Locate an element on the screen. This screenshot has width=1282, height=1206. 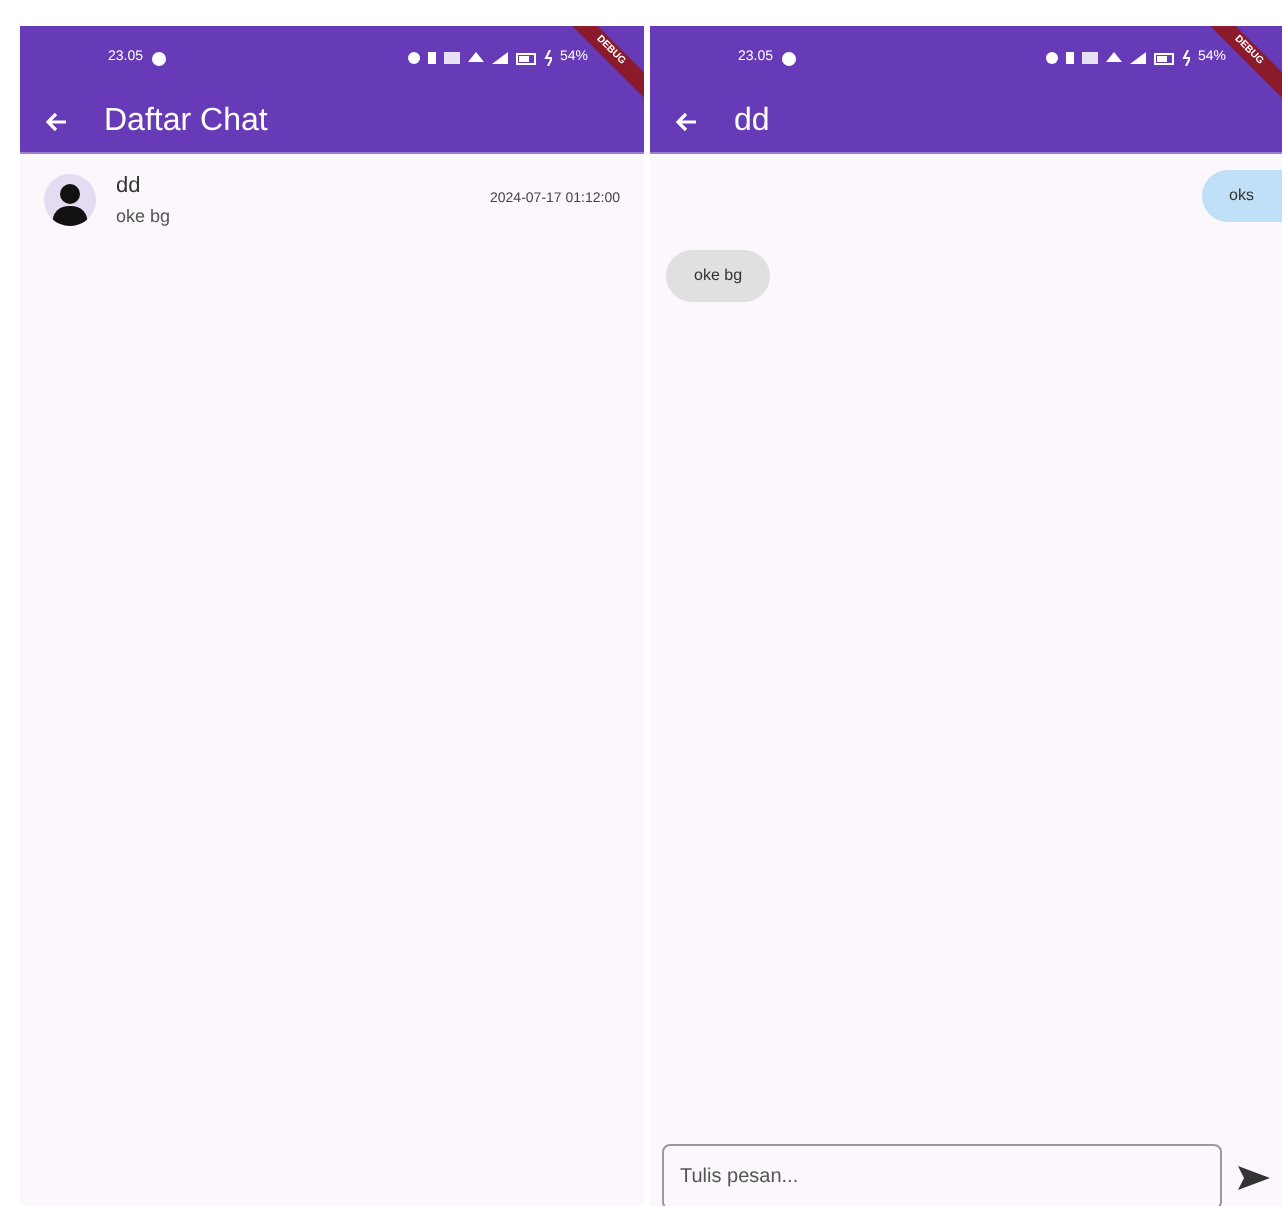
last-message: oke bg is located at coordinates (143, 216).